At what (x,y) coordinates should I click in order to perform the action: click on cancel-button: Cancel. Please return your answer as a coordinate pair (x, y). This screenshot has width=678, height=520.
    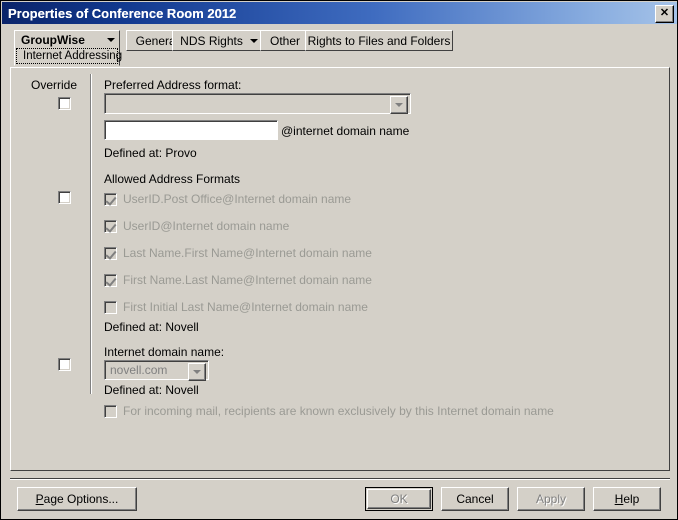
    Looking at the image, I should click on (475, 499).